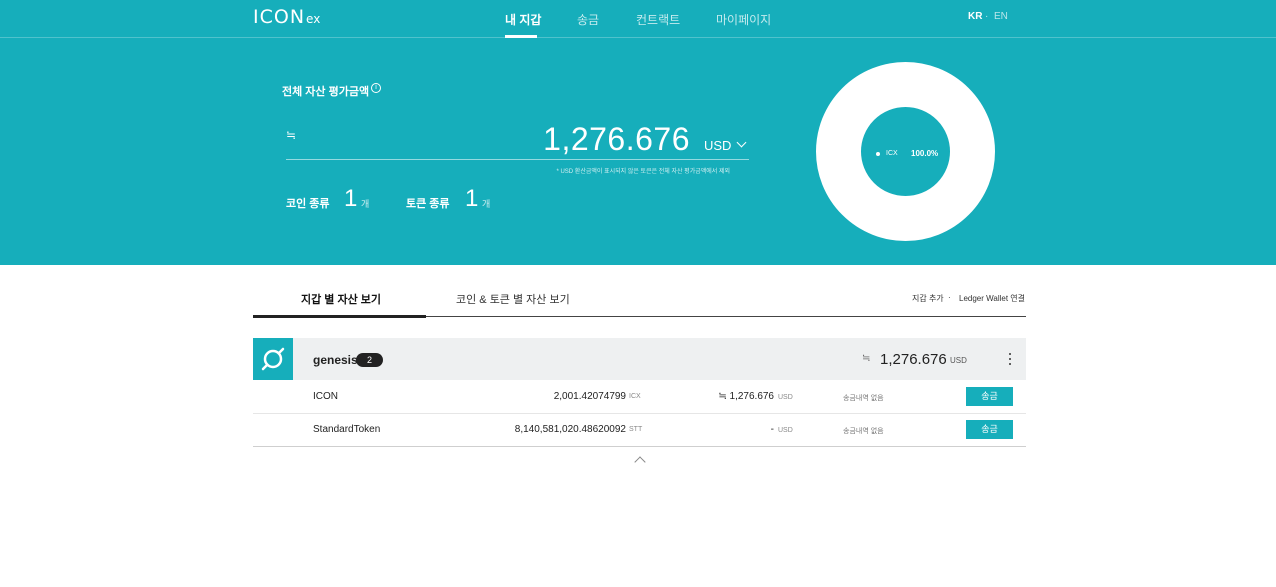  What do you see at coordinates (286, 17) in the screenshot?
I see `iconex-logo: ICONex` at bounding box center [286, 17].